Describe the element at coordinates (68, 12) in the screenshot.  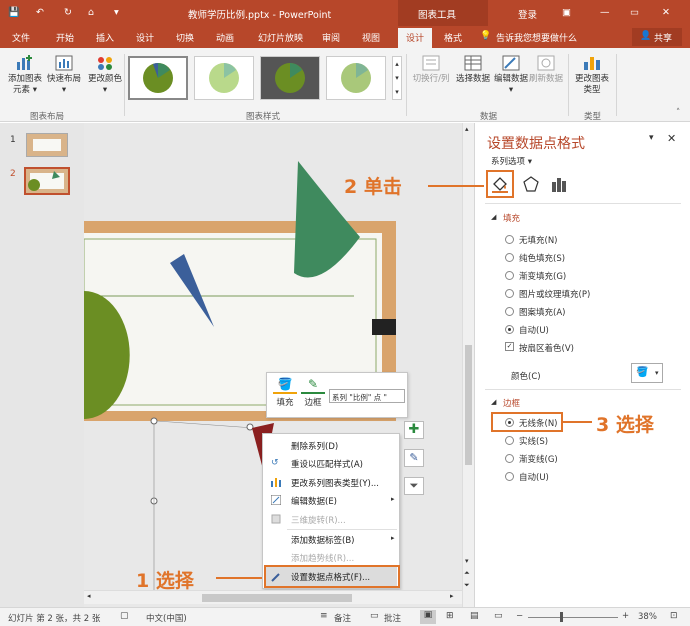
I see `redo-icon: ↻` at that location.